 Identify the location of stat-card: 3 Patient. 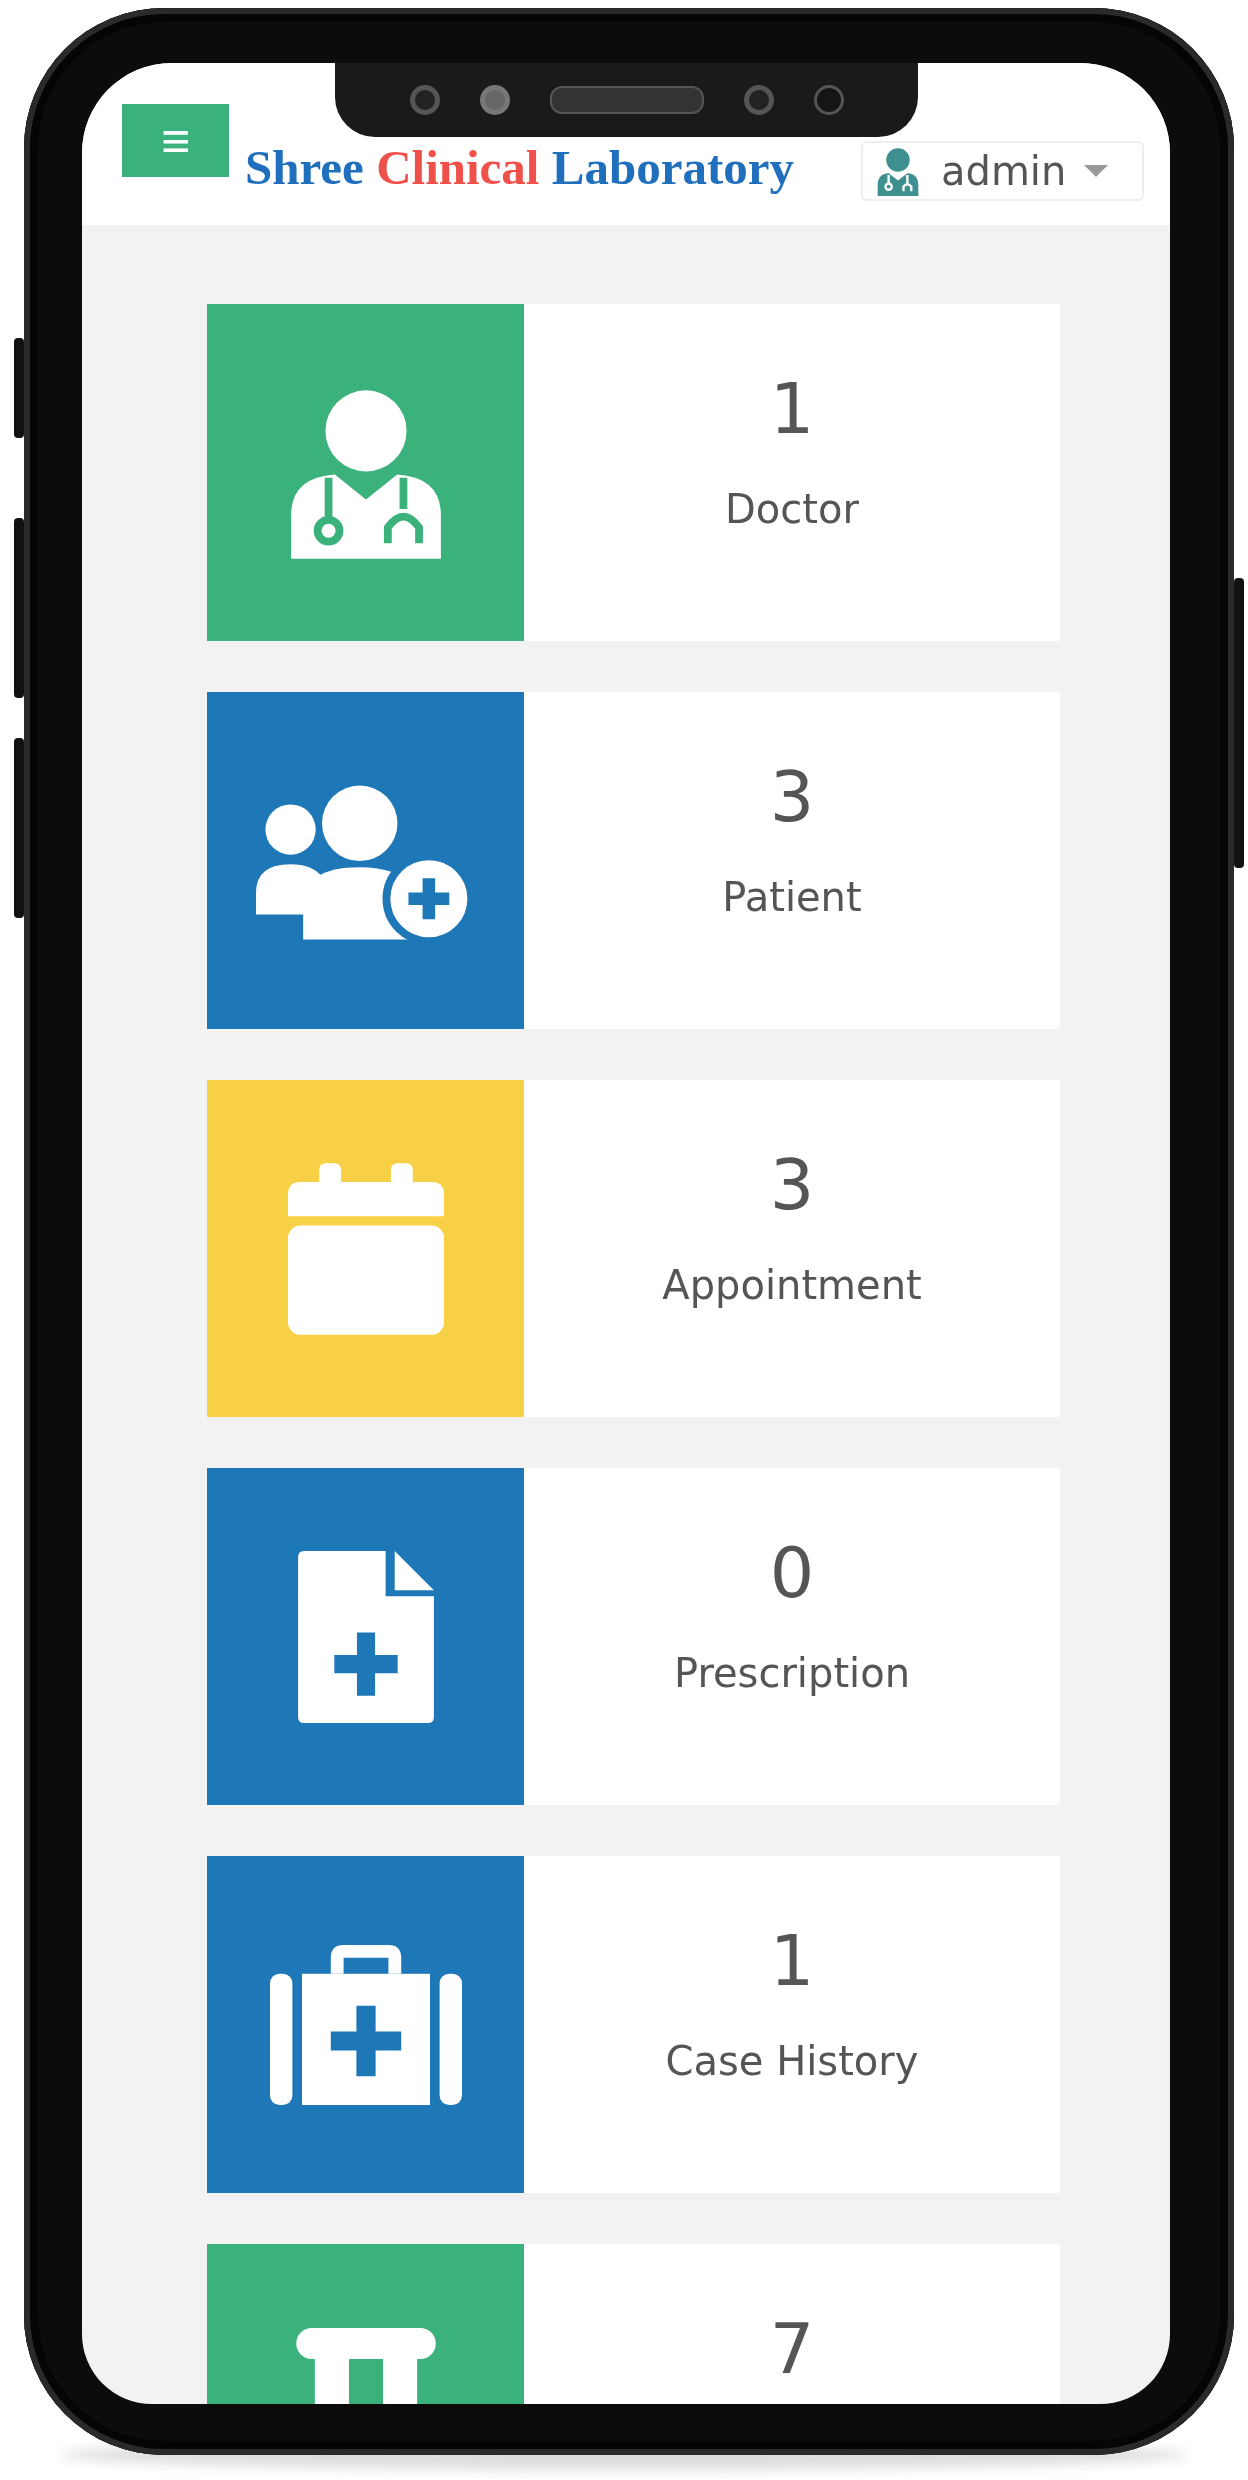
(633, 860).